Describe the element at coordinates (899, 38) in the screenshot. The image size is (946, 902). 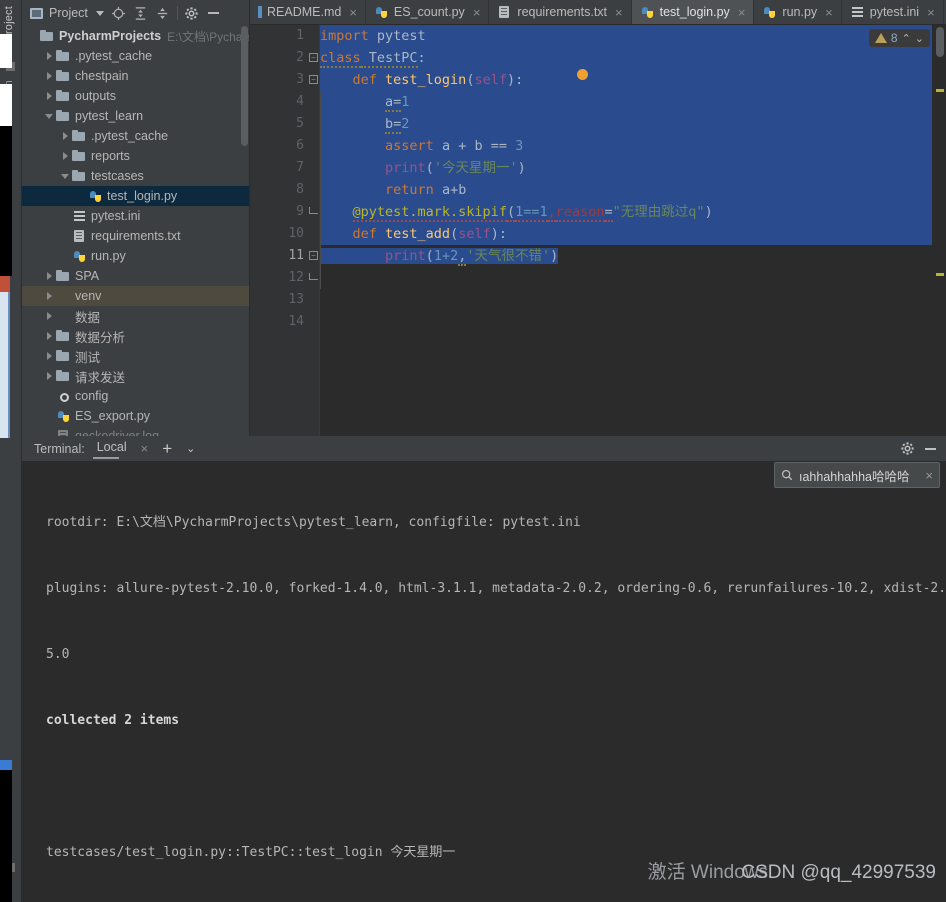
I see `editor-warning-badge: 8 ⌃ ⌄` at that location.